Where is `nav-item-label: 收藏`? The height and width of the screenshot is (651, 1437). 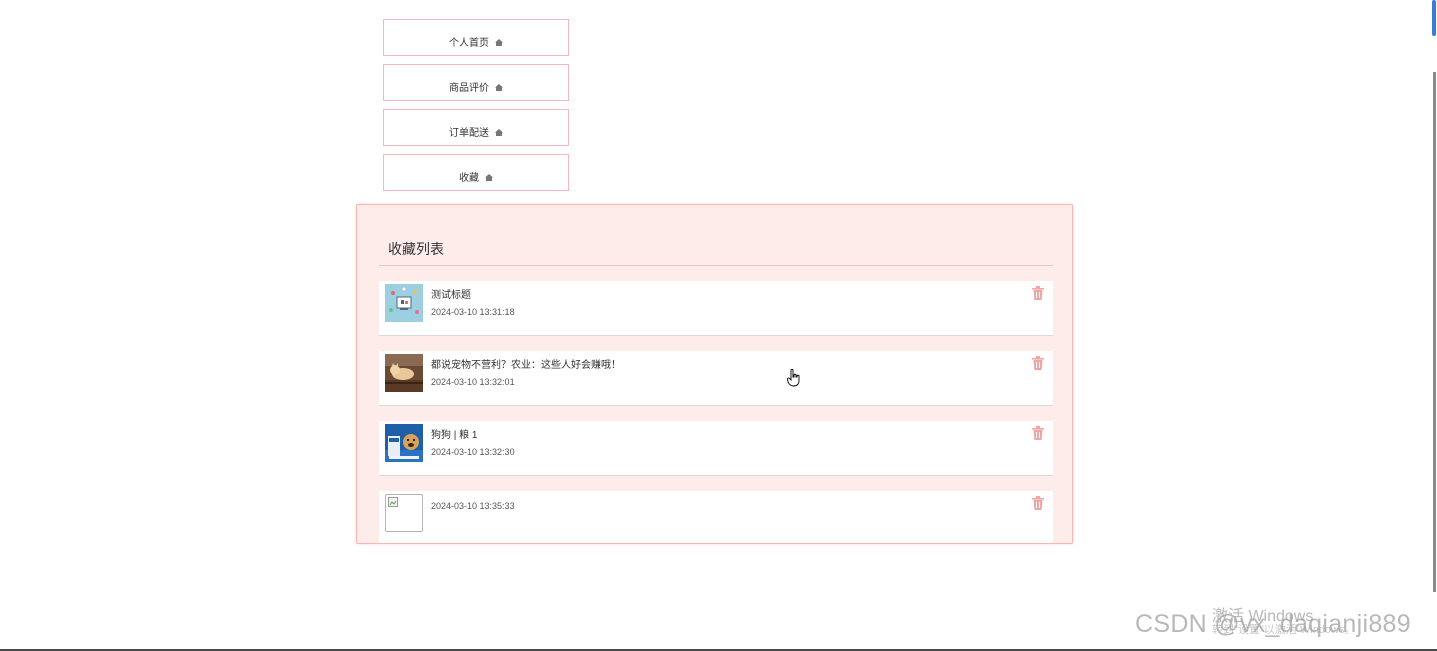
nav-item-label: 收藏 is located at coordinates (469, 178).